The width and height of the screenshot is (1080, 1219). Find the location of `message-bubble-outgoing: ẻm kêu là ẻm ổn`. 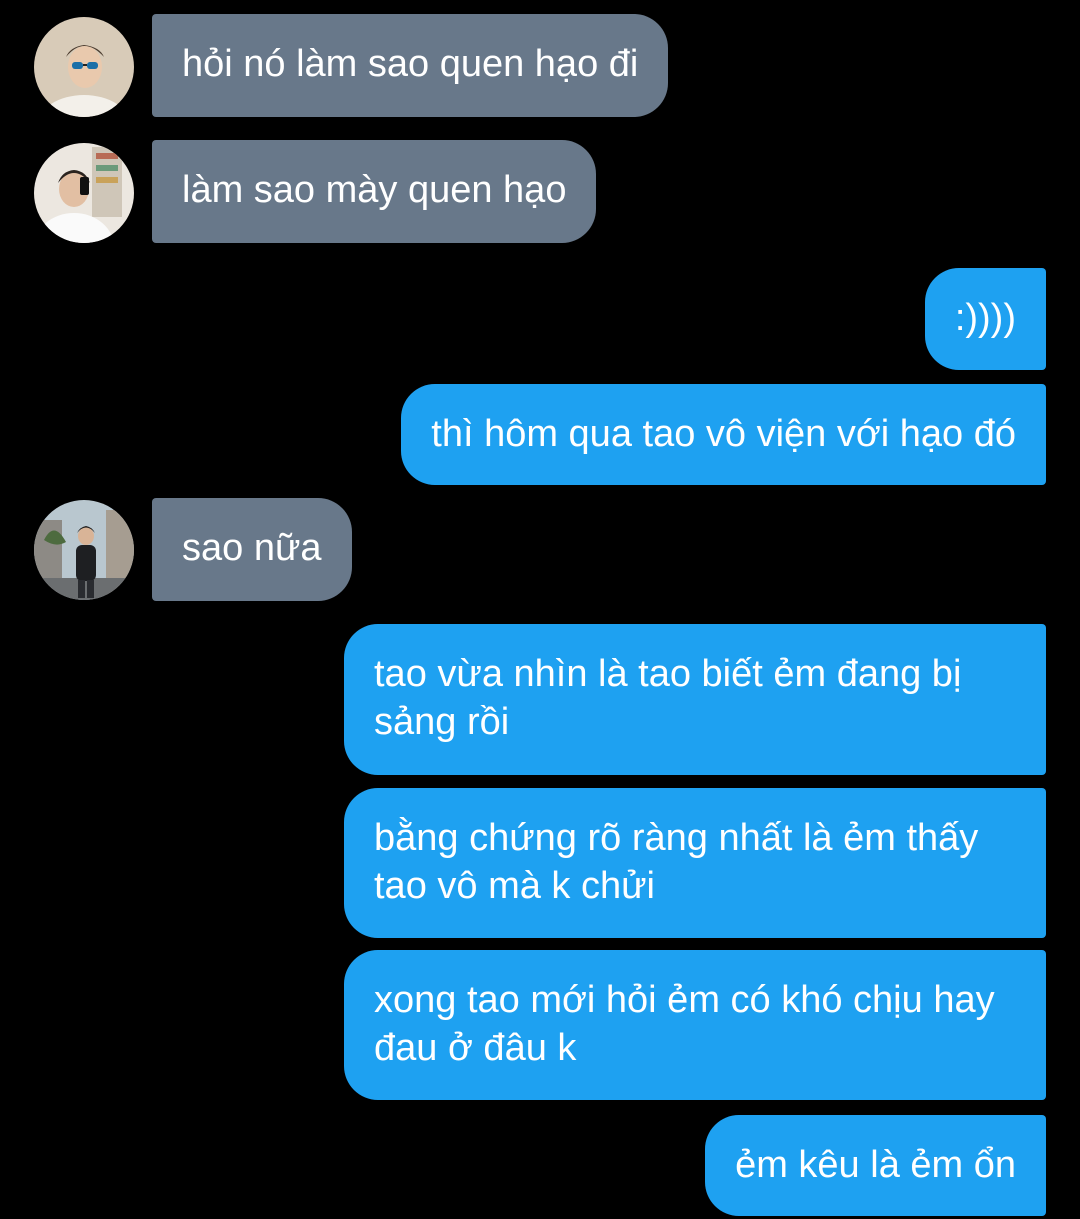

message-bubble-outgoing: ẻm kêu là ẻm ổn is located at coordinates (875, 1165).